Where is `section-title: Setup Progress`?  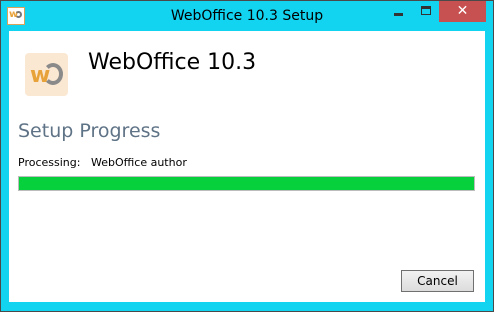 section-title: Setup Progress is located at coordinates (89, 131).